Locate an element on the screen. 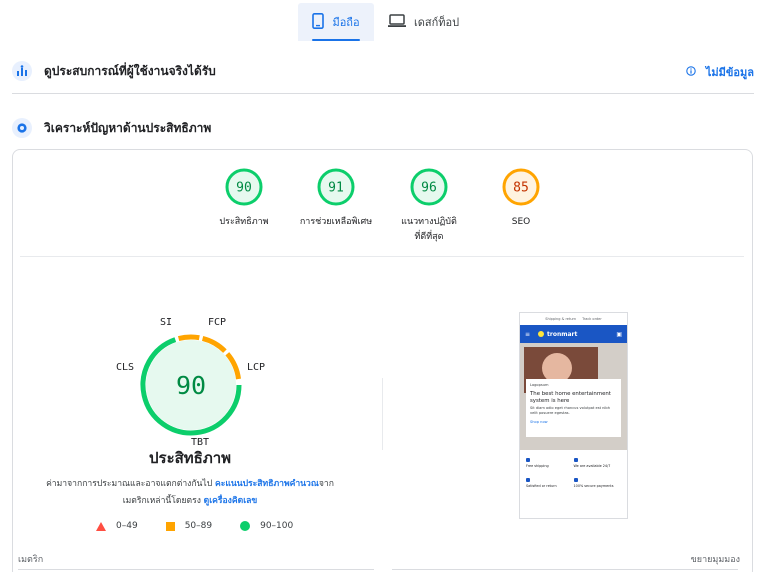  metric-label-si: SI is located at coordinates (166, 322).